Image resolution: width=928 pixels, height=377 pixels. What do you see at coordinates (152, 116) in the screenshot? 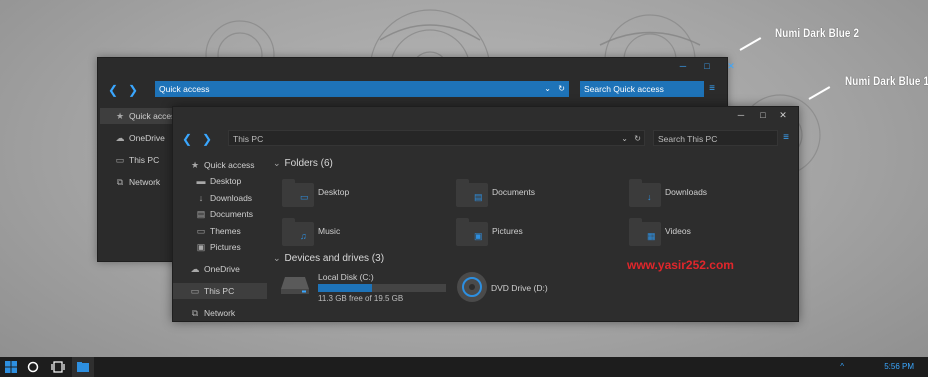
I see `sidebar-item-label: Quick acces` at bounding box center [152, 116].